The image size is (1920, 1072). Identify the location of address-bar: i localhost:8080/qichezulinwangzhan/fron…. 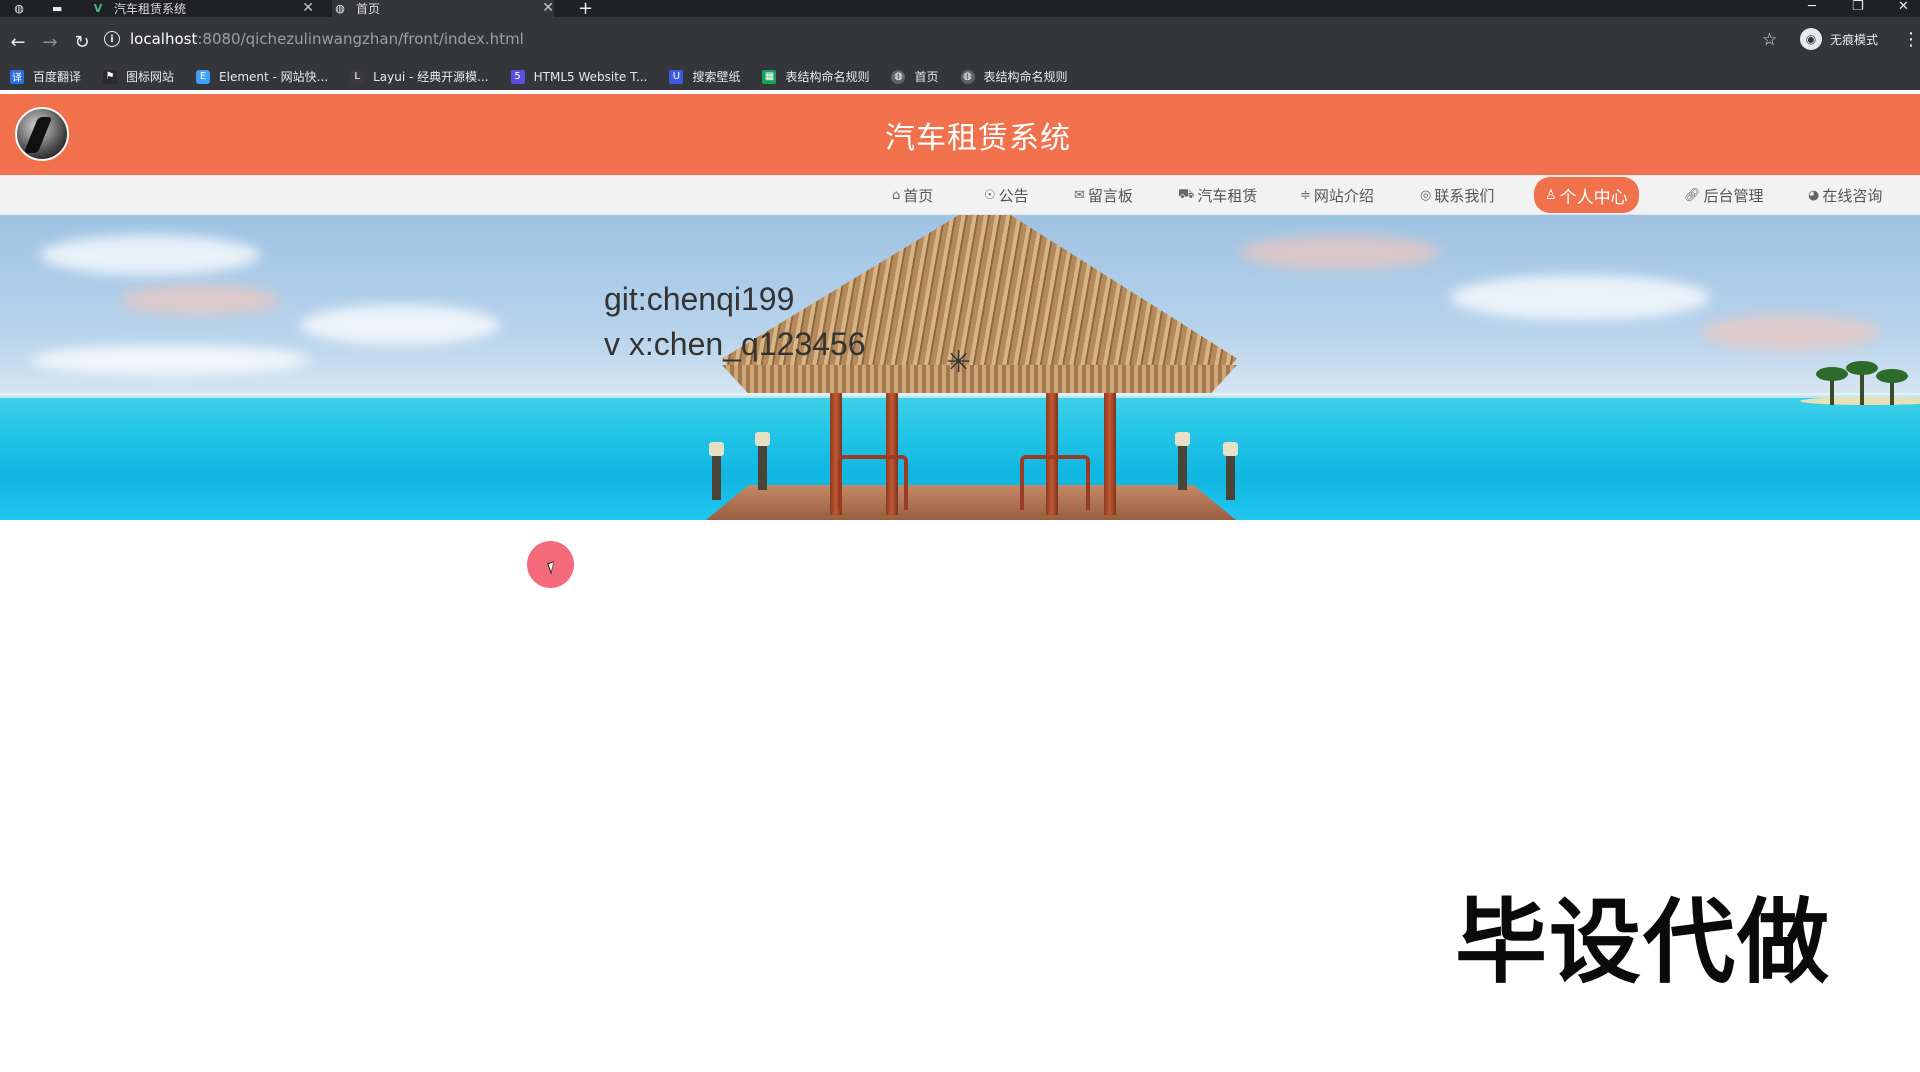
(944, 39).